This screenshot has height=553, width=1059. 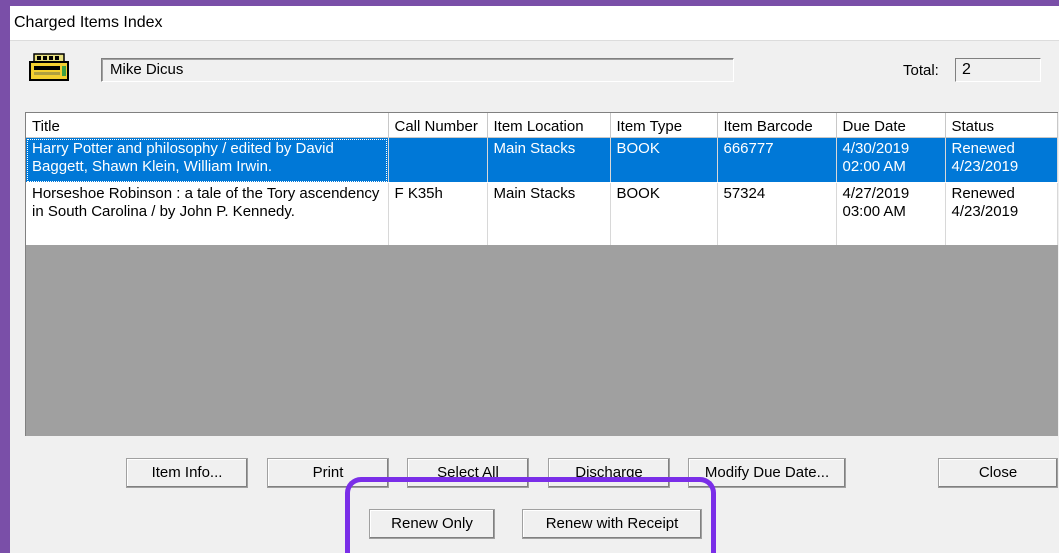 What do you see at coordinates (612, 524) in the screenshot?
I see `renew-with-receipt-button: Renew with Receipt` at bounding box center [612, 524].